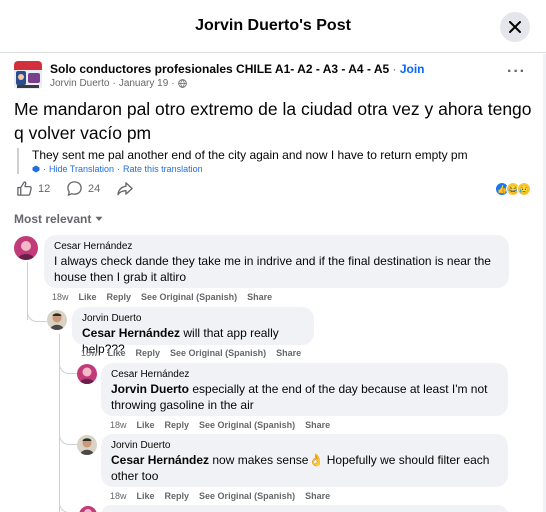  I want to click on close-icon, so click(515, 27).